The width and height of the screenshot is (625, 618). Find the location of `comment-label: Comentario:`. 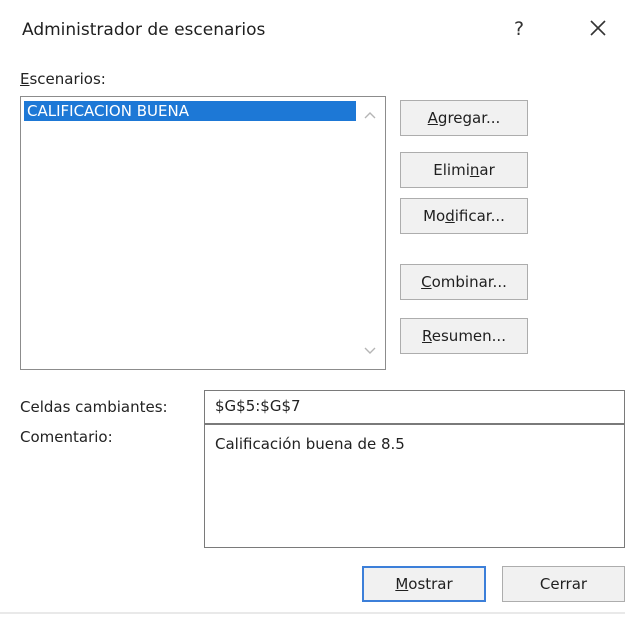

comment-label: Comentario: is located at coordinates (66, 437).